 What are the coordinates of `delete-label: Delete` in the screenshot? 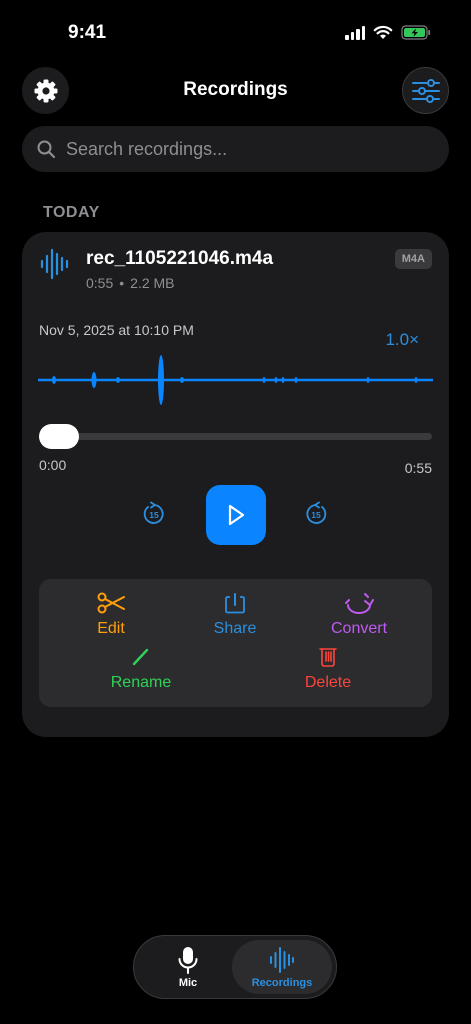 It's located at (328, 682).